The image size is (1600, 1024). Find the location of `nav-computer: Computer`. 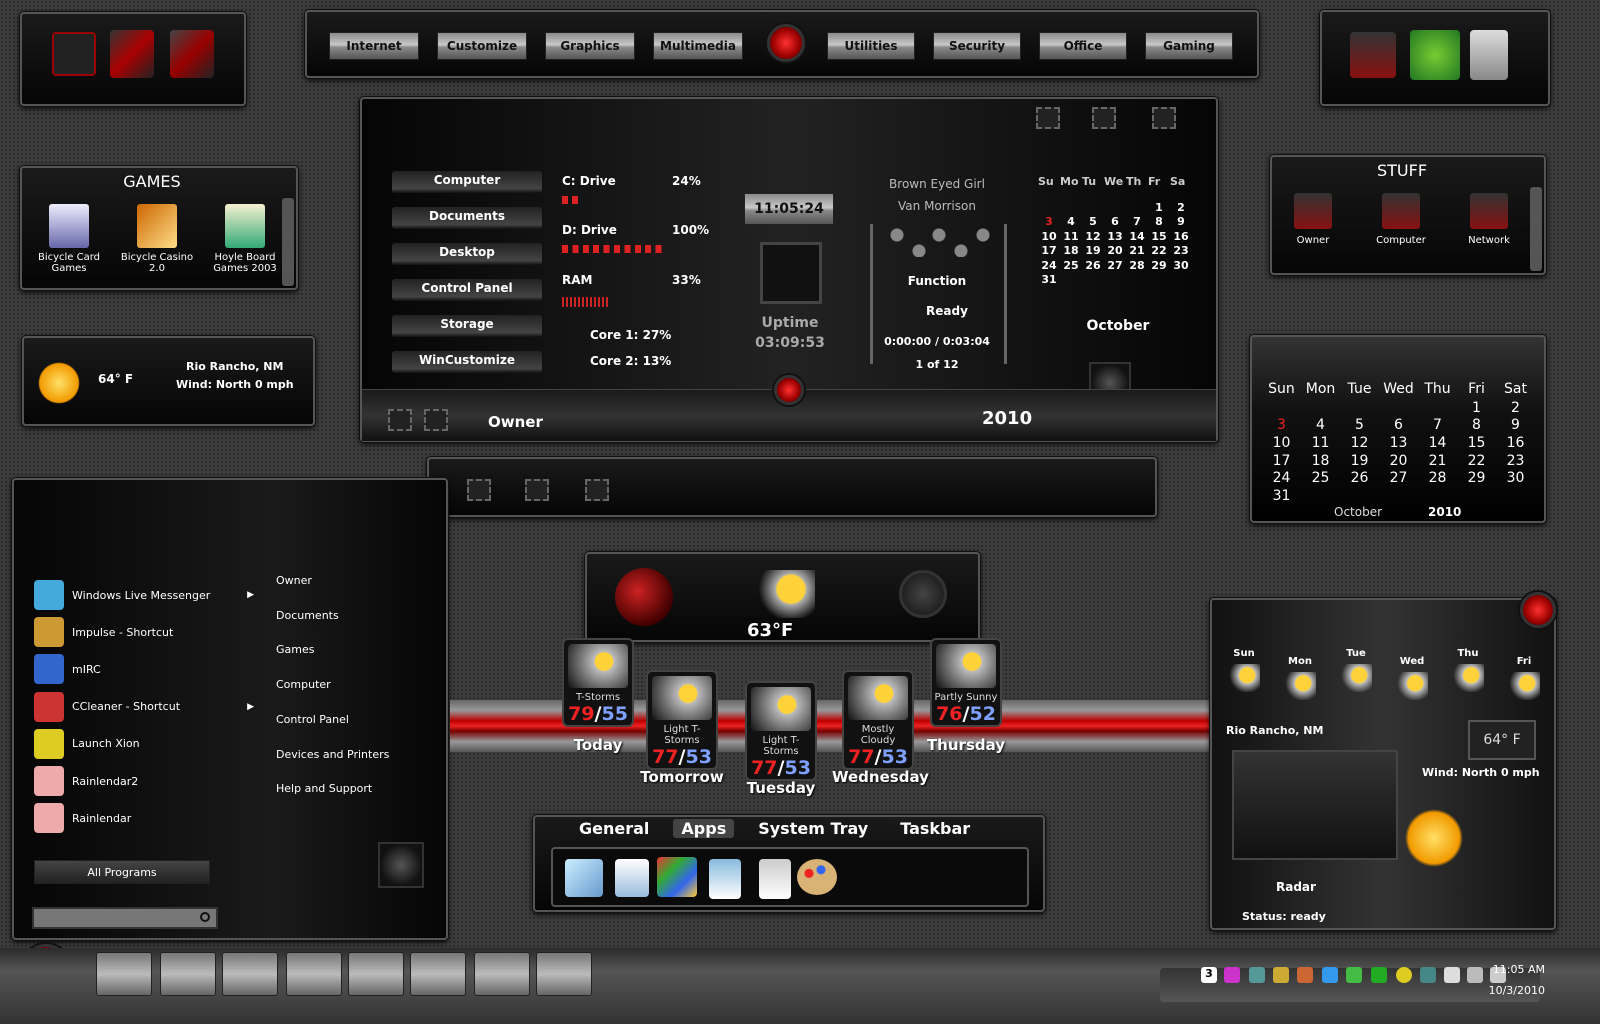

nav-computer: Computer is located at coordinates (467, 182).